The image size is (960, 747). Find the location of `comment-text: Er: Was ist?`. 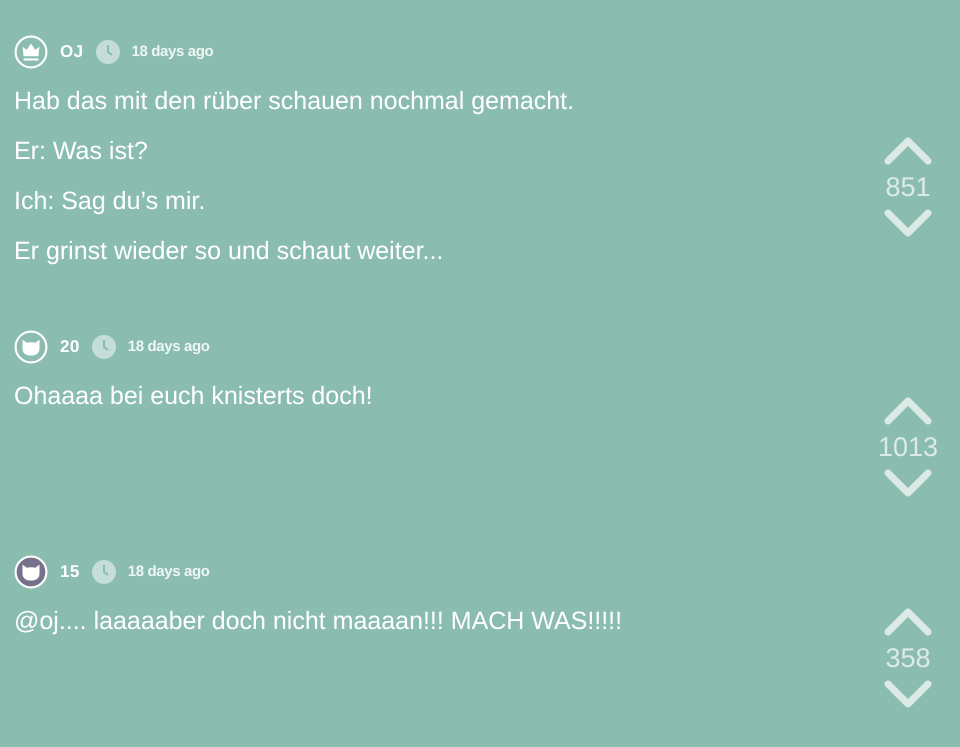

comment-text: Er: Was ist? is located at coordinates (81, 151).